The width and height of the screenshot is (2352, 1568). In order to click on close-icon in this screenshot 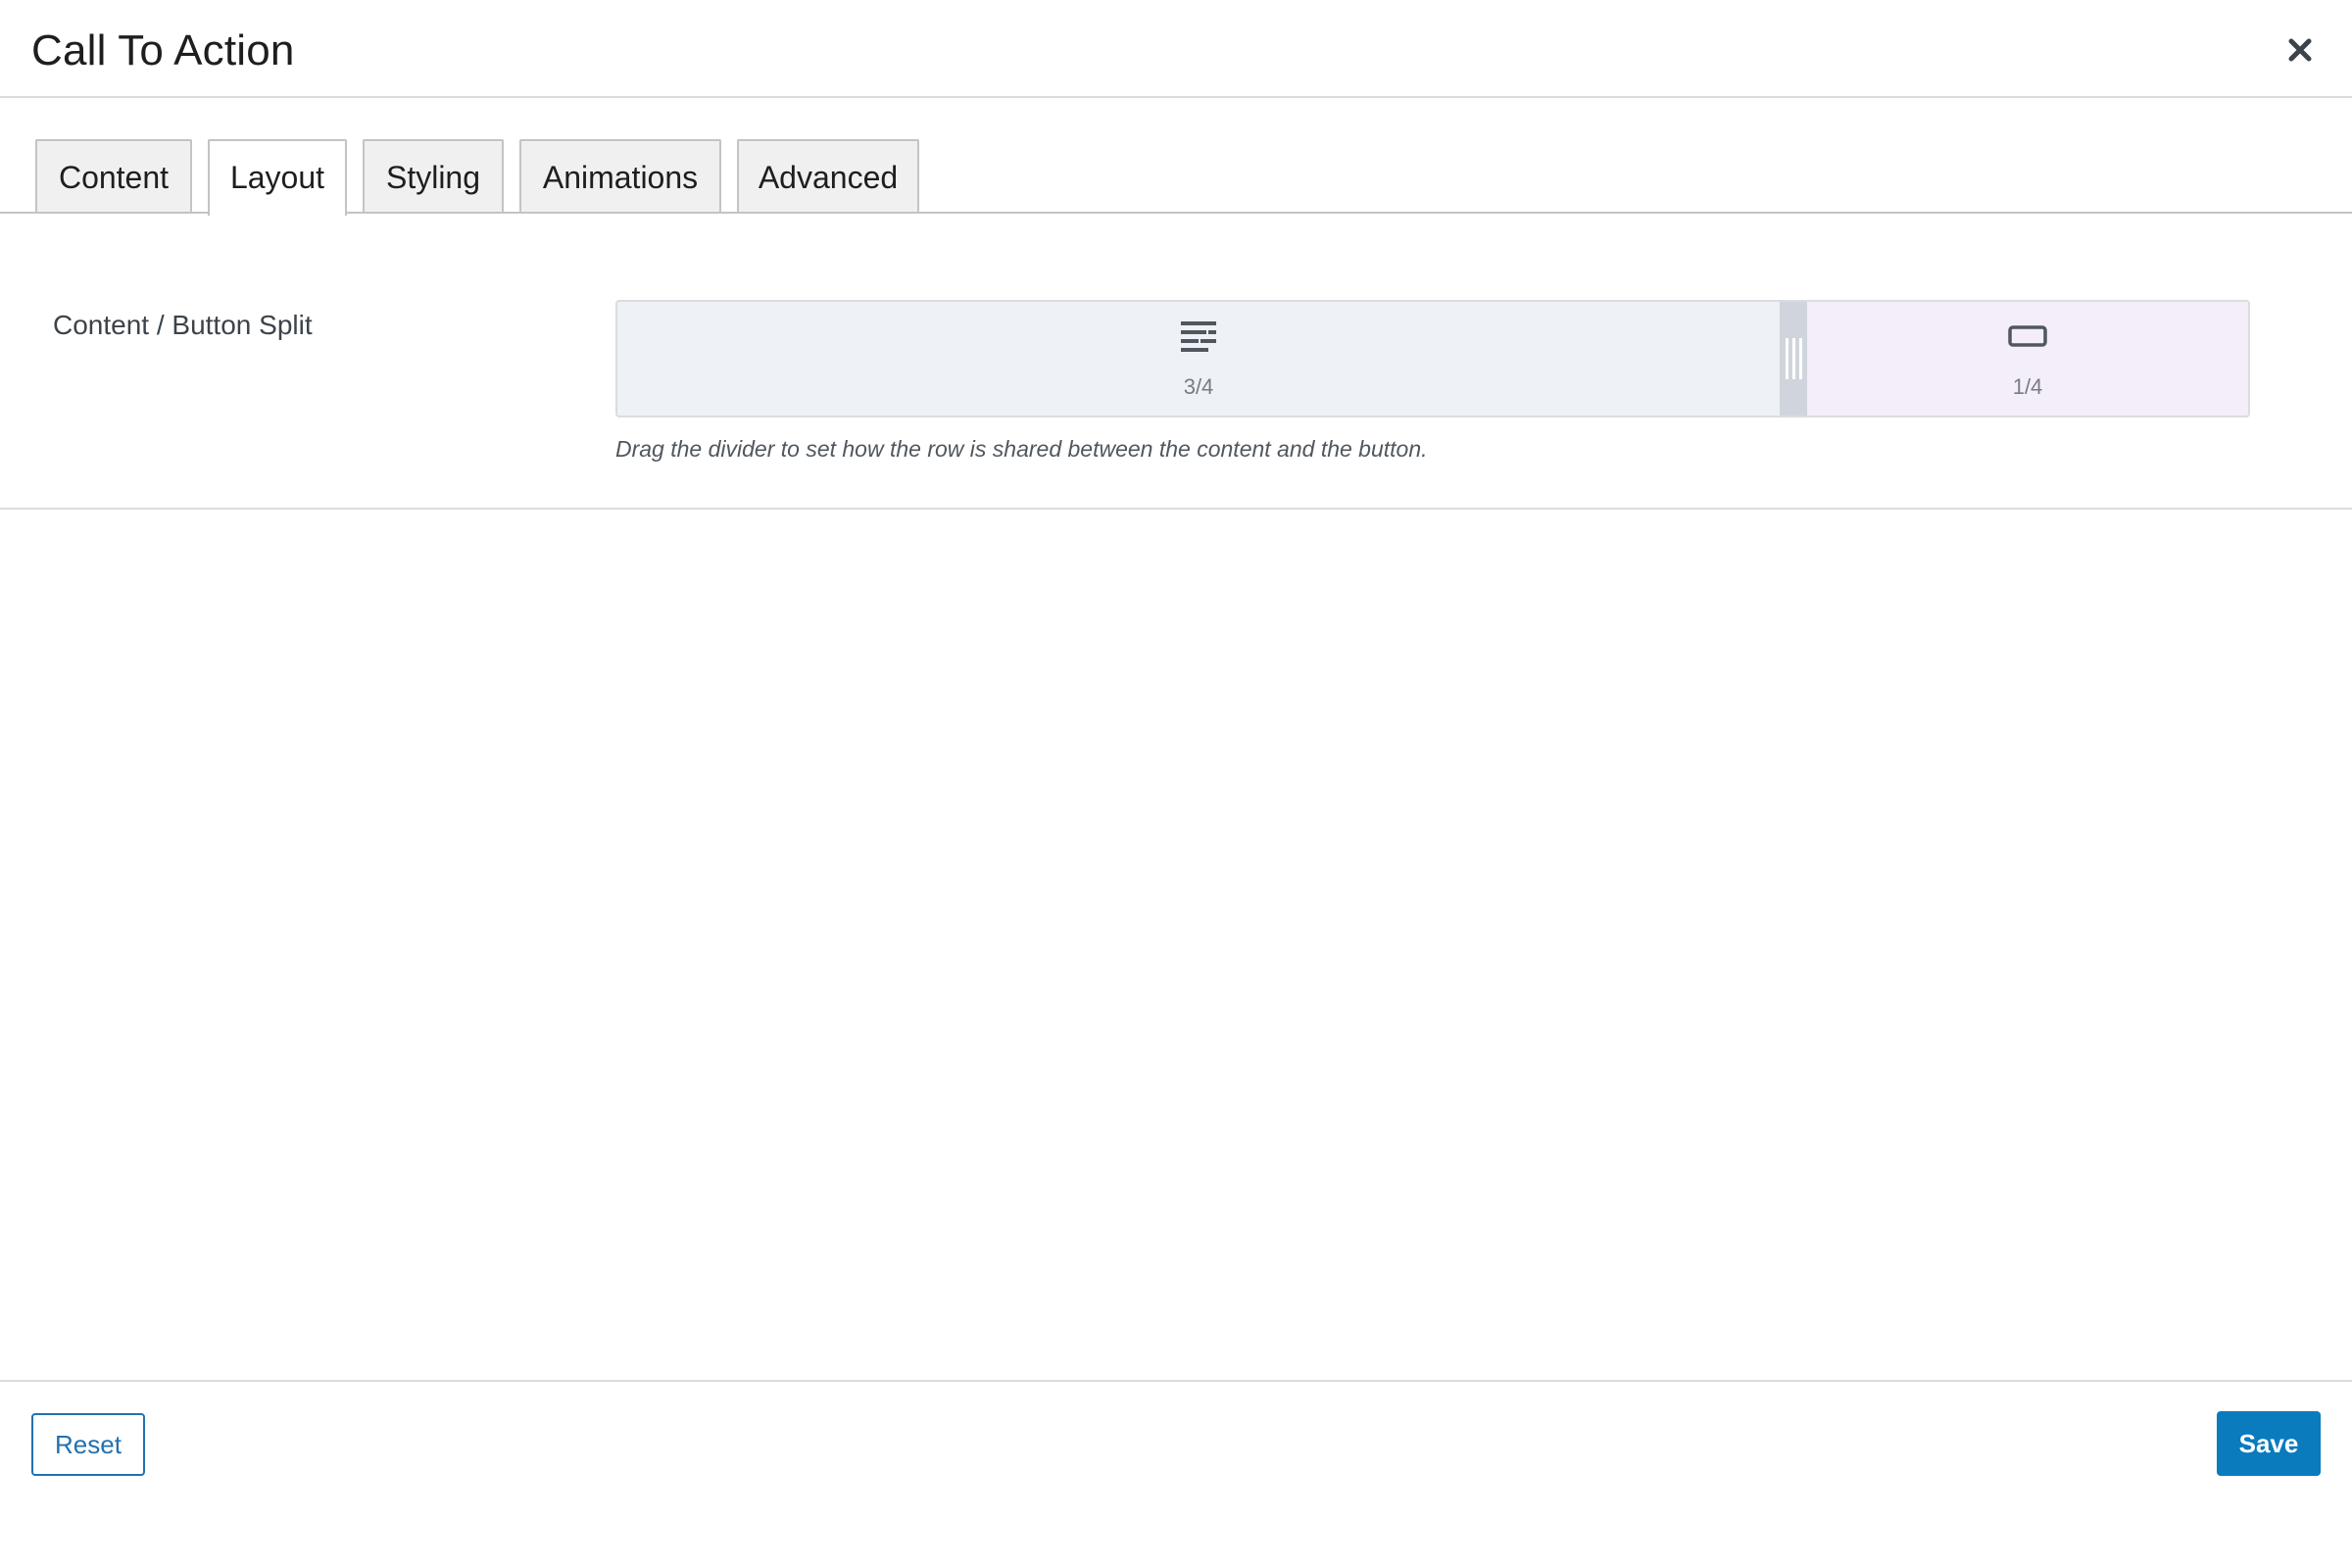, I will do `click(2300, 50)`.